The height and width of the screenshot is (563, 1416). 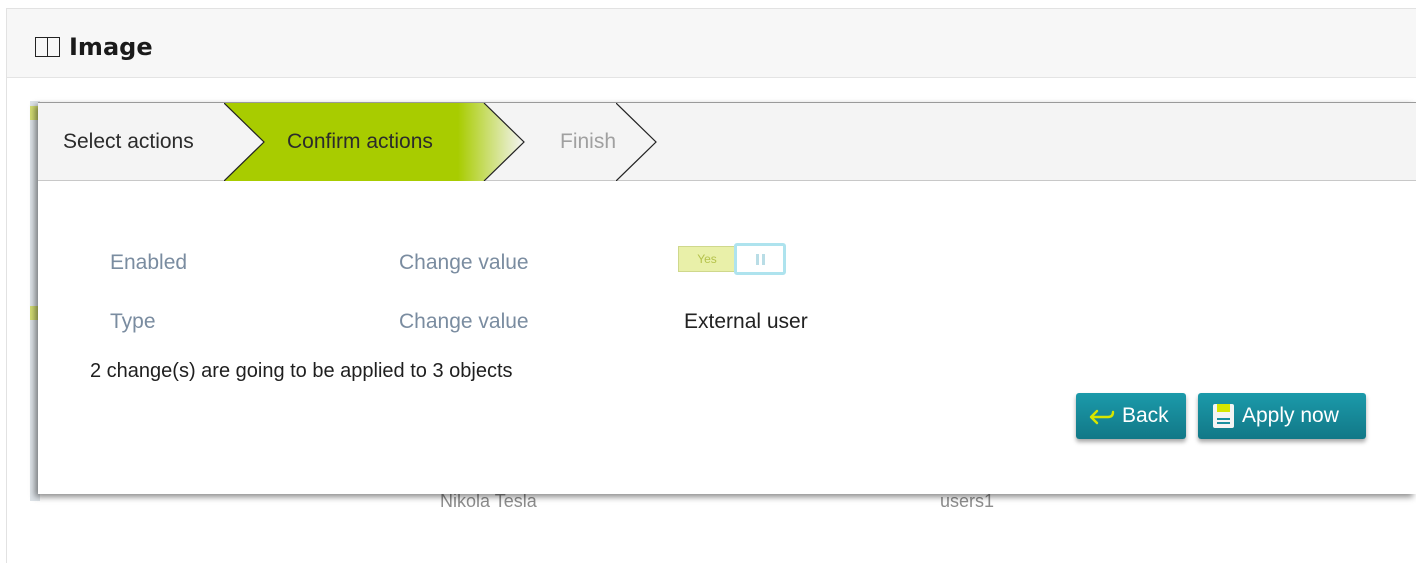 What do you see at coordinates (707, 259) in the screenshot?
I see `toggle-yes-label: Yes` at bounding box center [707, 259].